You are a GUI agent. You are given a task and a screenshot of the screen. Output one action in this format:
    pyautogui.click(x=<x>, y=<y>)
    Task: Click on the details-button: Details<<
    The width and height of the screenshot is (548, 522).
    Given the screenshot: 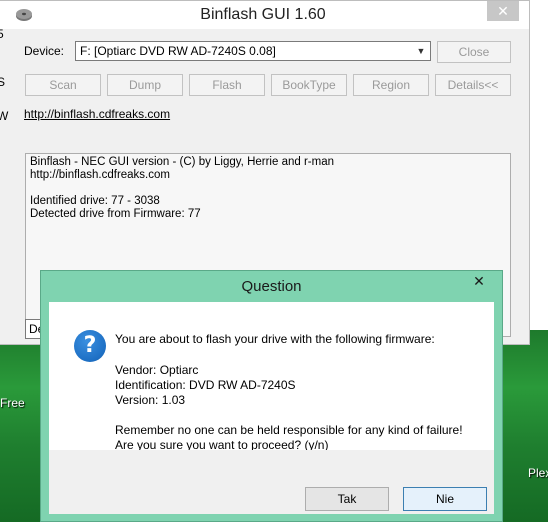 What is the action you would take?
    pyautogui.click(x=473, y=85)
    